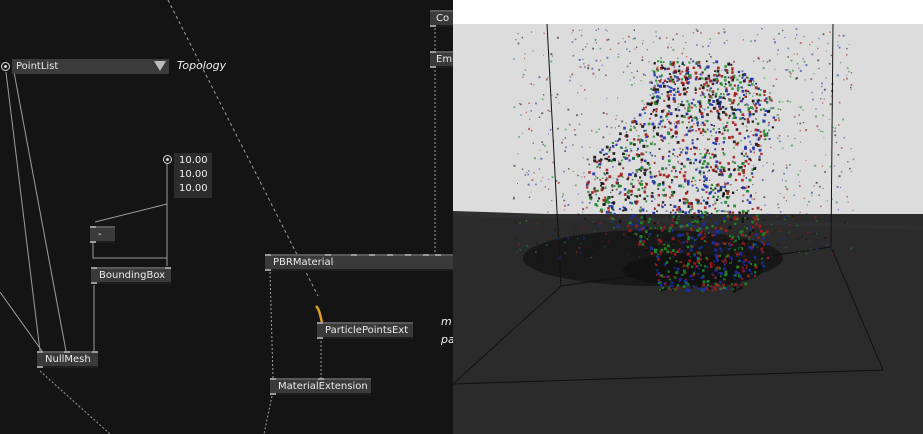 The image size is (923, 434). Describe the element at coordinates (303, 262) in the screenshot. I see `pbrmaterial-node-label: PBRMaterial` at that location.